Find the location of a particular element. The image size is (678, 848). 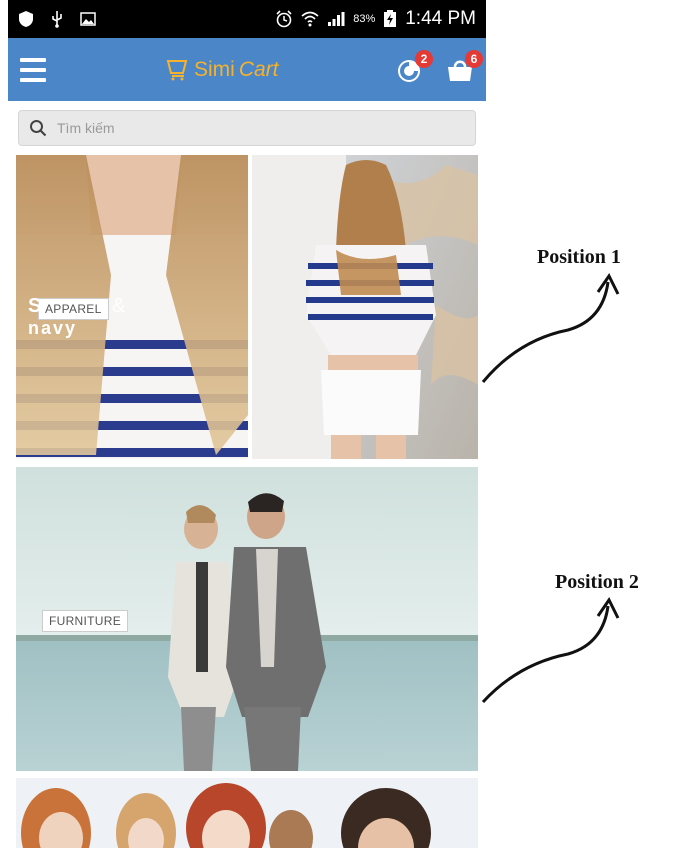

search-input is located at coordinates (257, 128).